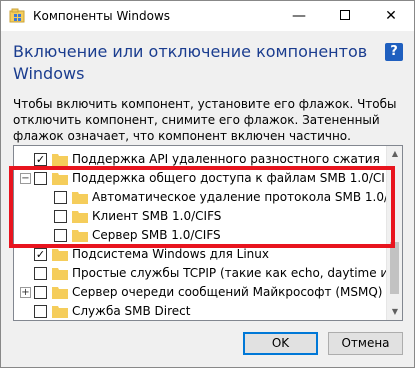 This screenshot has height=368, width=415. What do you see at coordinates (201, 311) in the screenshot?
I see `feature-item-smb-direct: Служба SMB Direct` at bounding box center [201, 311].